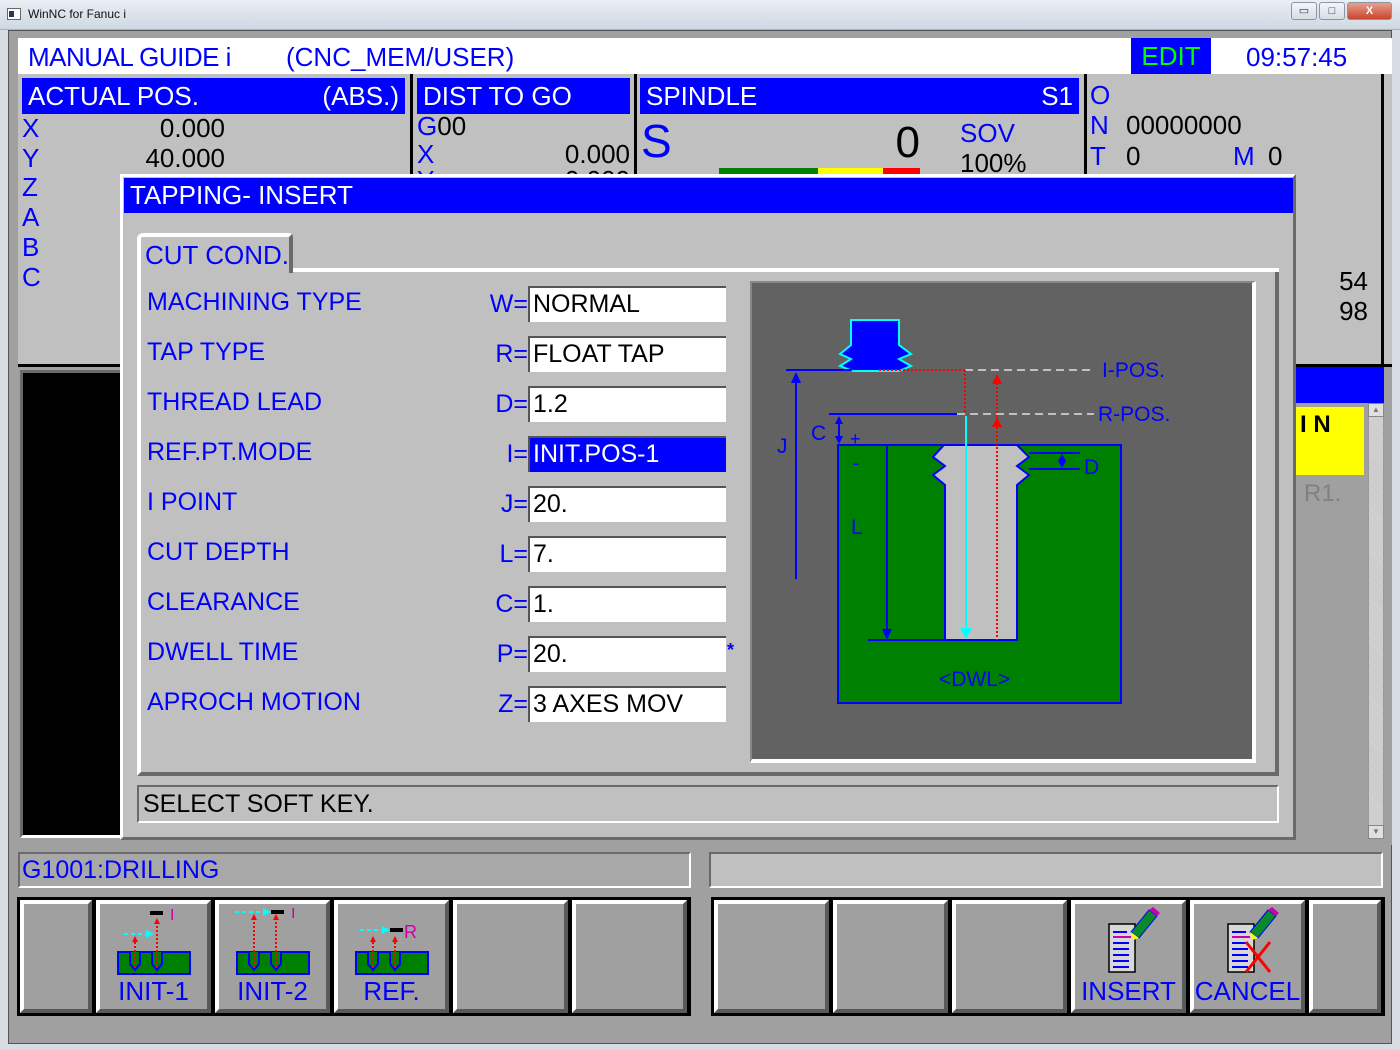 The image size is (1400, 1050). What do you see at coordinates (627, 304) in the screenshot?
I see `field-input-machining-type: NORMAL` at bounding box center [627, 304].